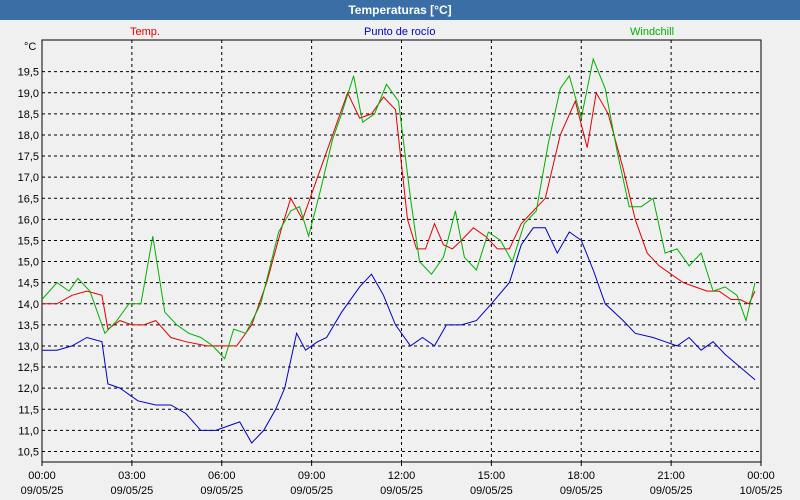  What do you see at coordinates (132, 476) in the screenshot?
I see `x-tick-time: 03:00` at bounding box center [132, 476].